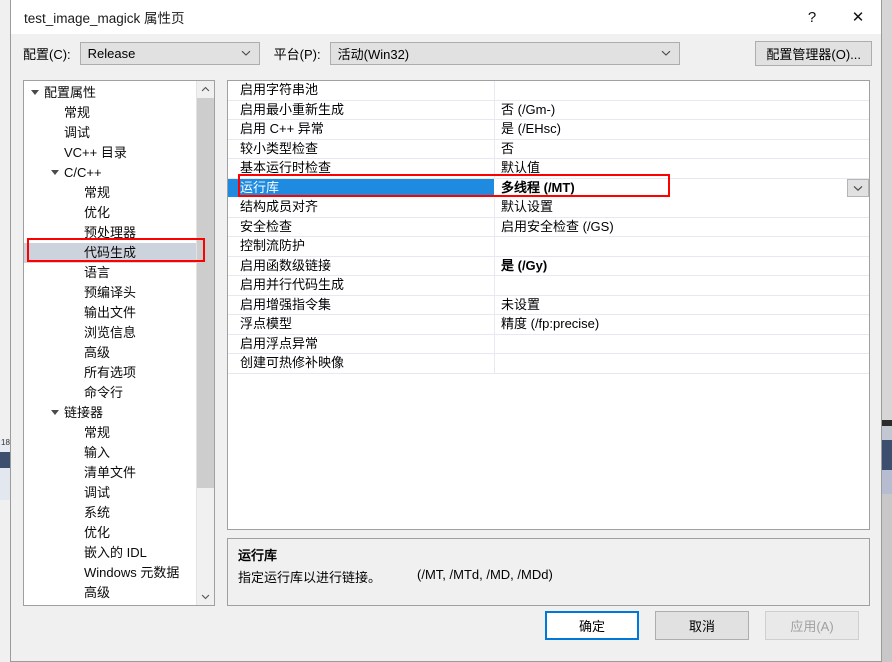  Describe the element at coordinates (97, 492) in the screenshot. I see `tree-item-label: 调试` at that location.